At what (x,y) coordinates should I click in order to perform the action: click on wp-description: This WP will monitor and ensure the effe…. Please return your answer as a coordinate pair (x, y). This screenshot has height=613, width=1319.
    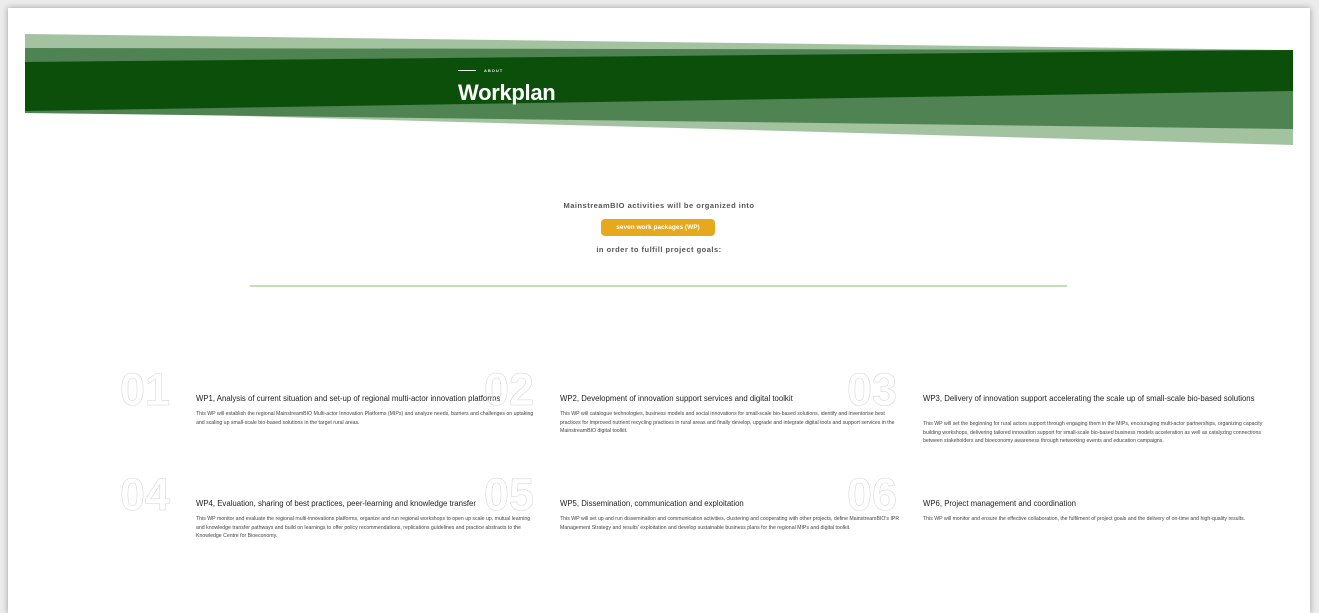
    Looking at the image, I should click on (1084, 519).